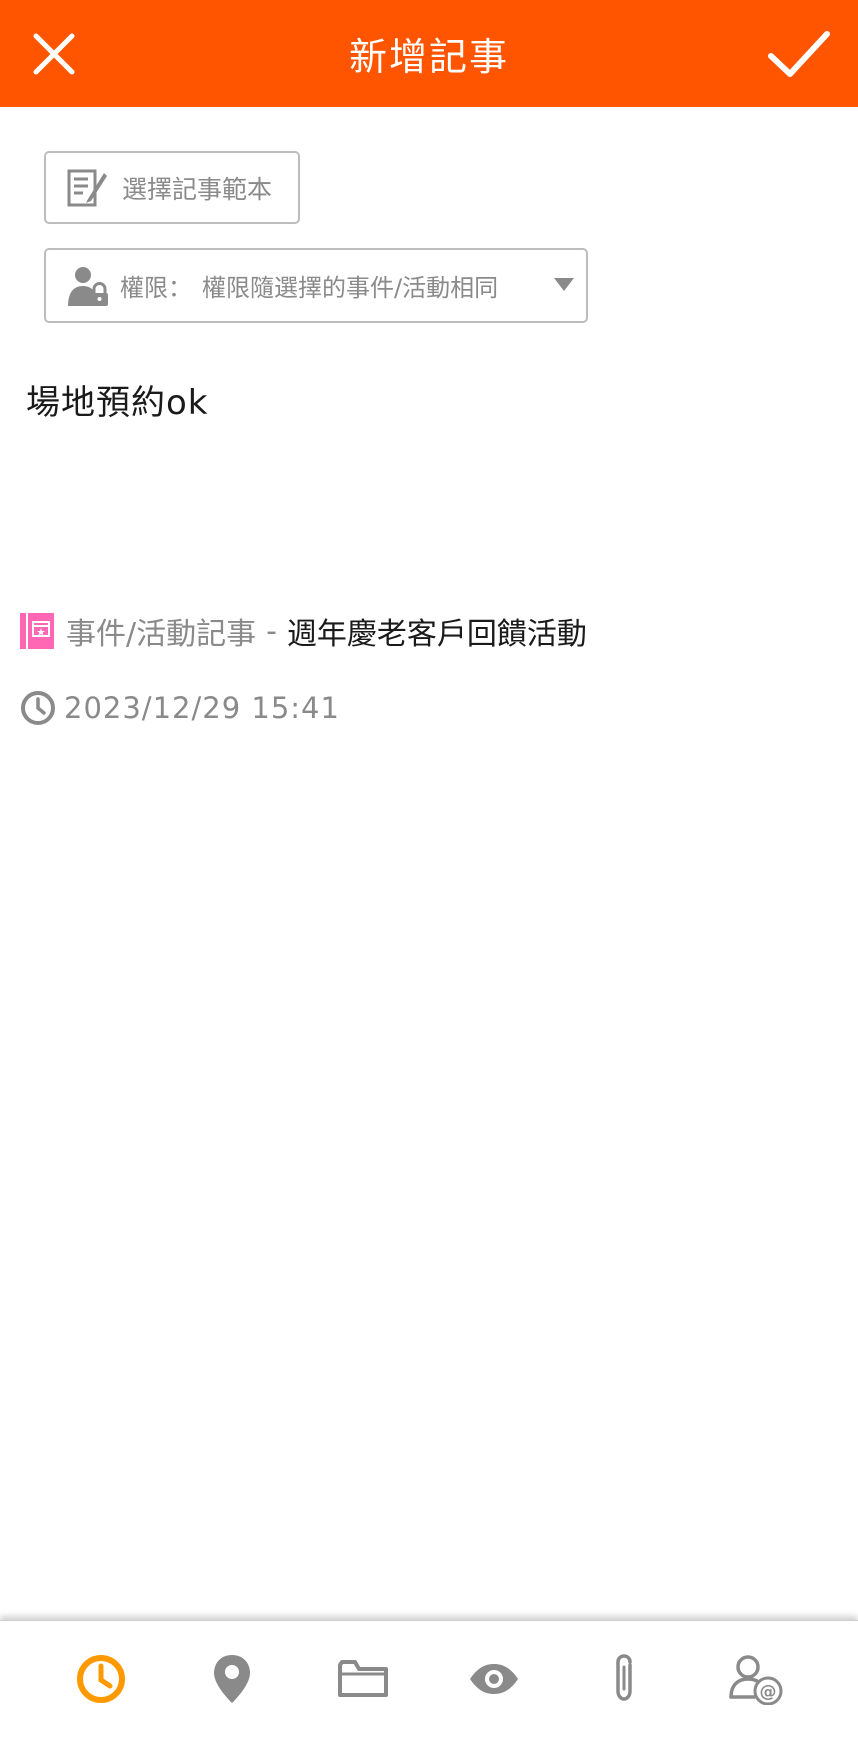  I want to click on select-template-button: 選擇記事範本, so click(172, 187).